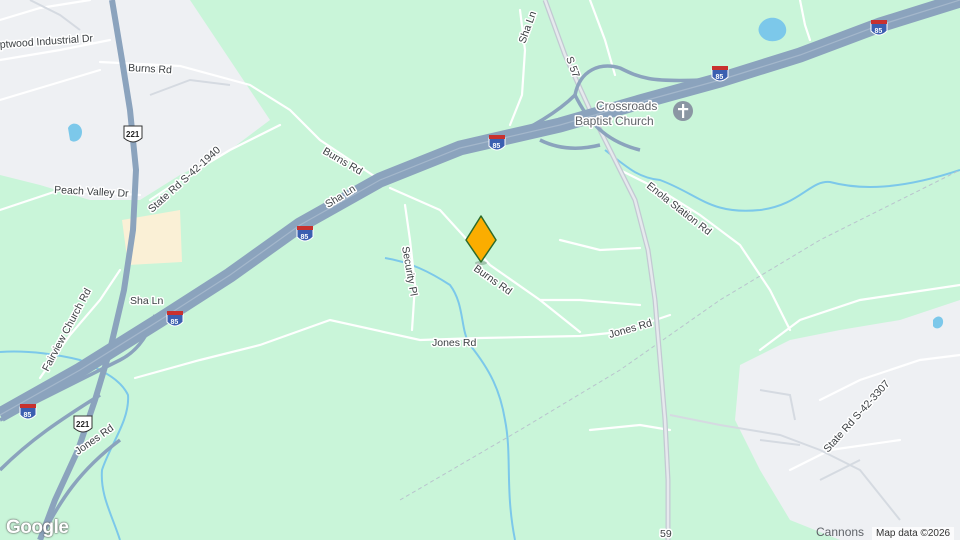  Describe the element at coordinates (840, 532) in the screenshot. I see `city-label-cannons: Cannons` at that location.